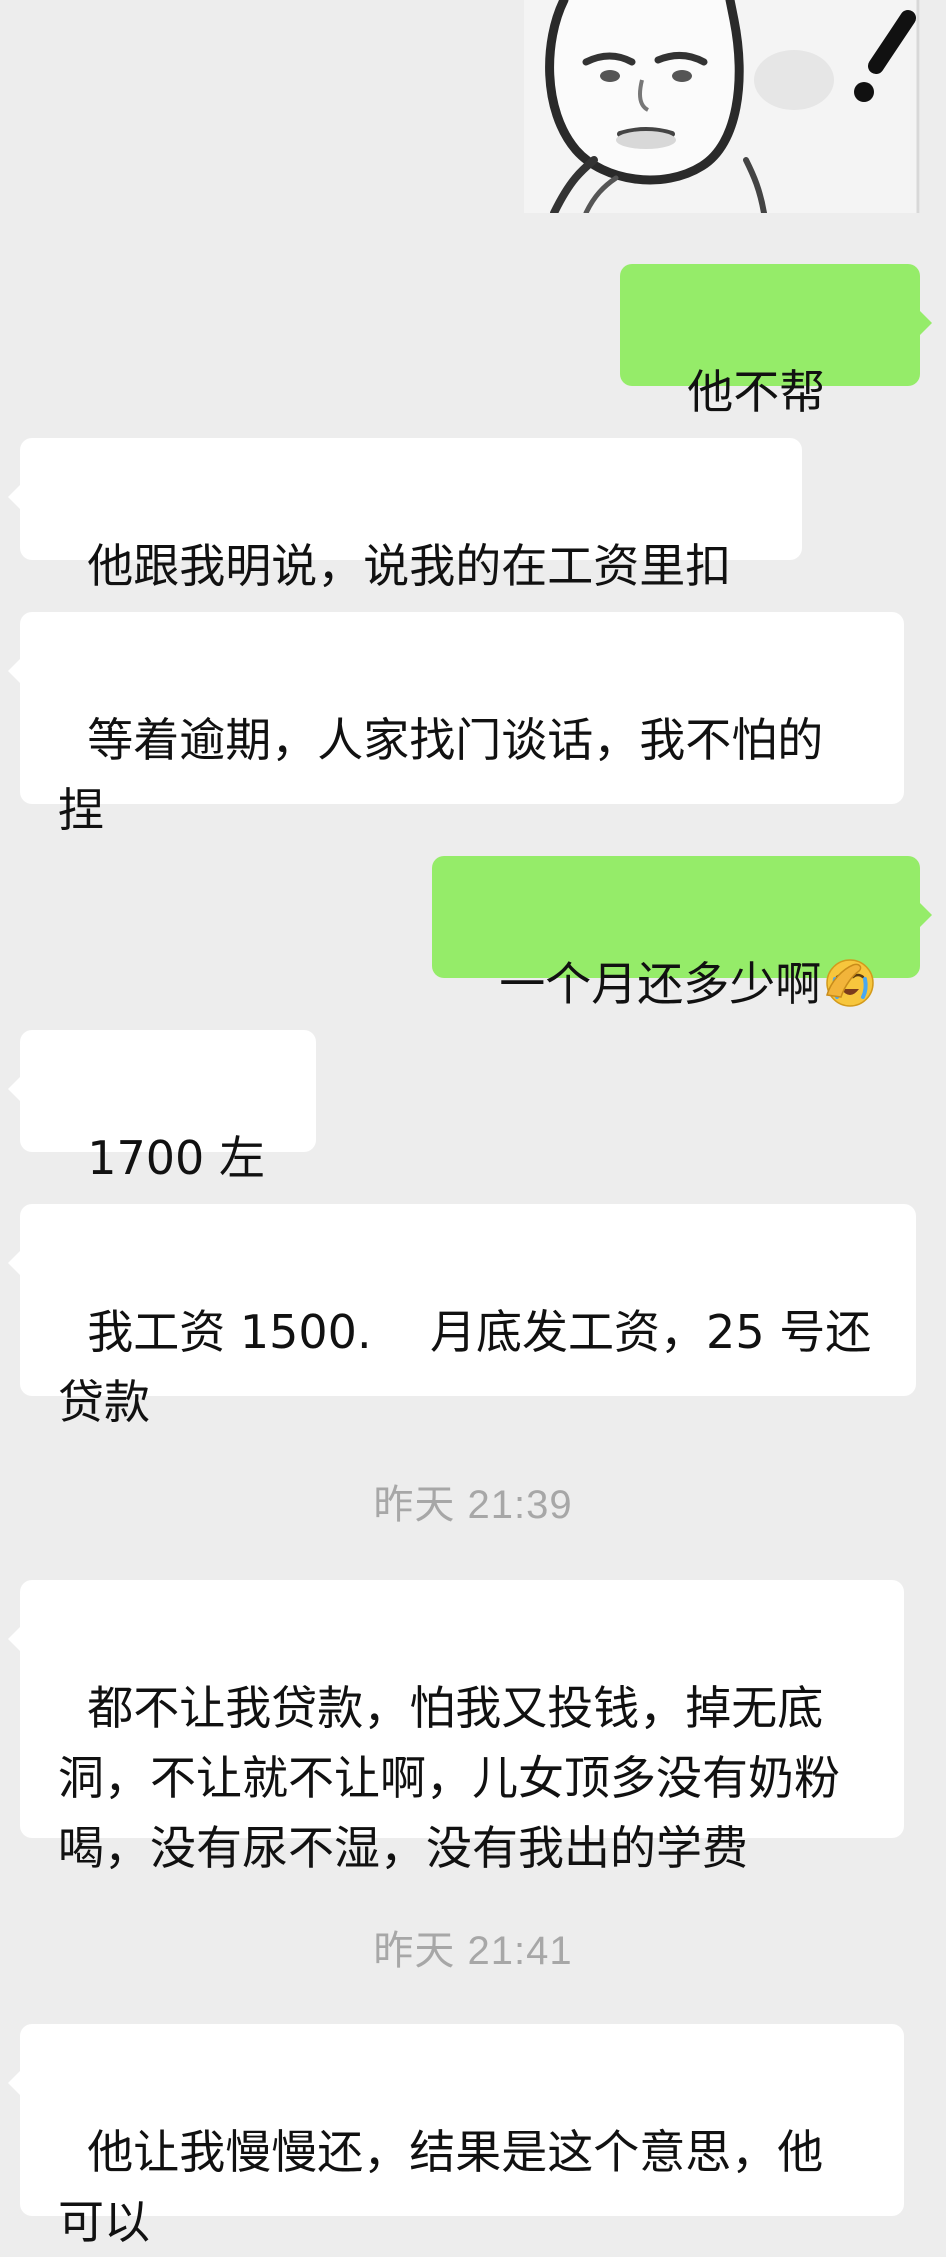 The width and height of the screenshot is (946, 2257). Describe the element at coordinates (162, 1142) in the screenshot. I see `incoming-message-bubble: 1700 左右` at that location.